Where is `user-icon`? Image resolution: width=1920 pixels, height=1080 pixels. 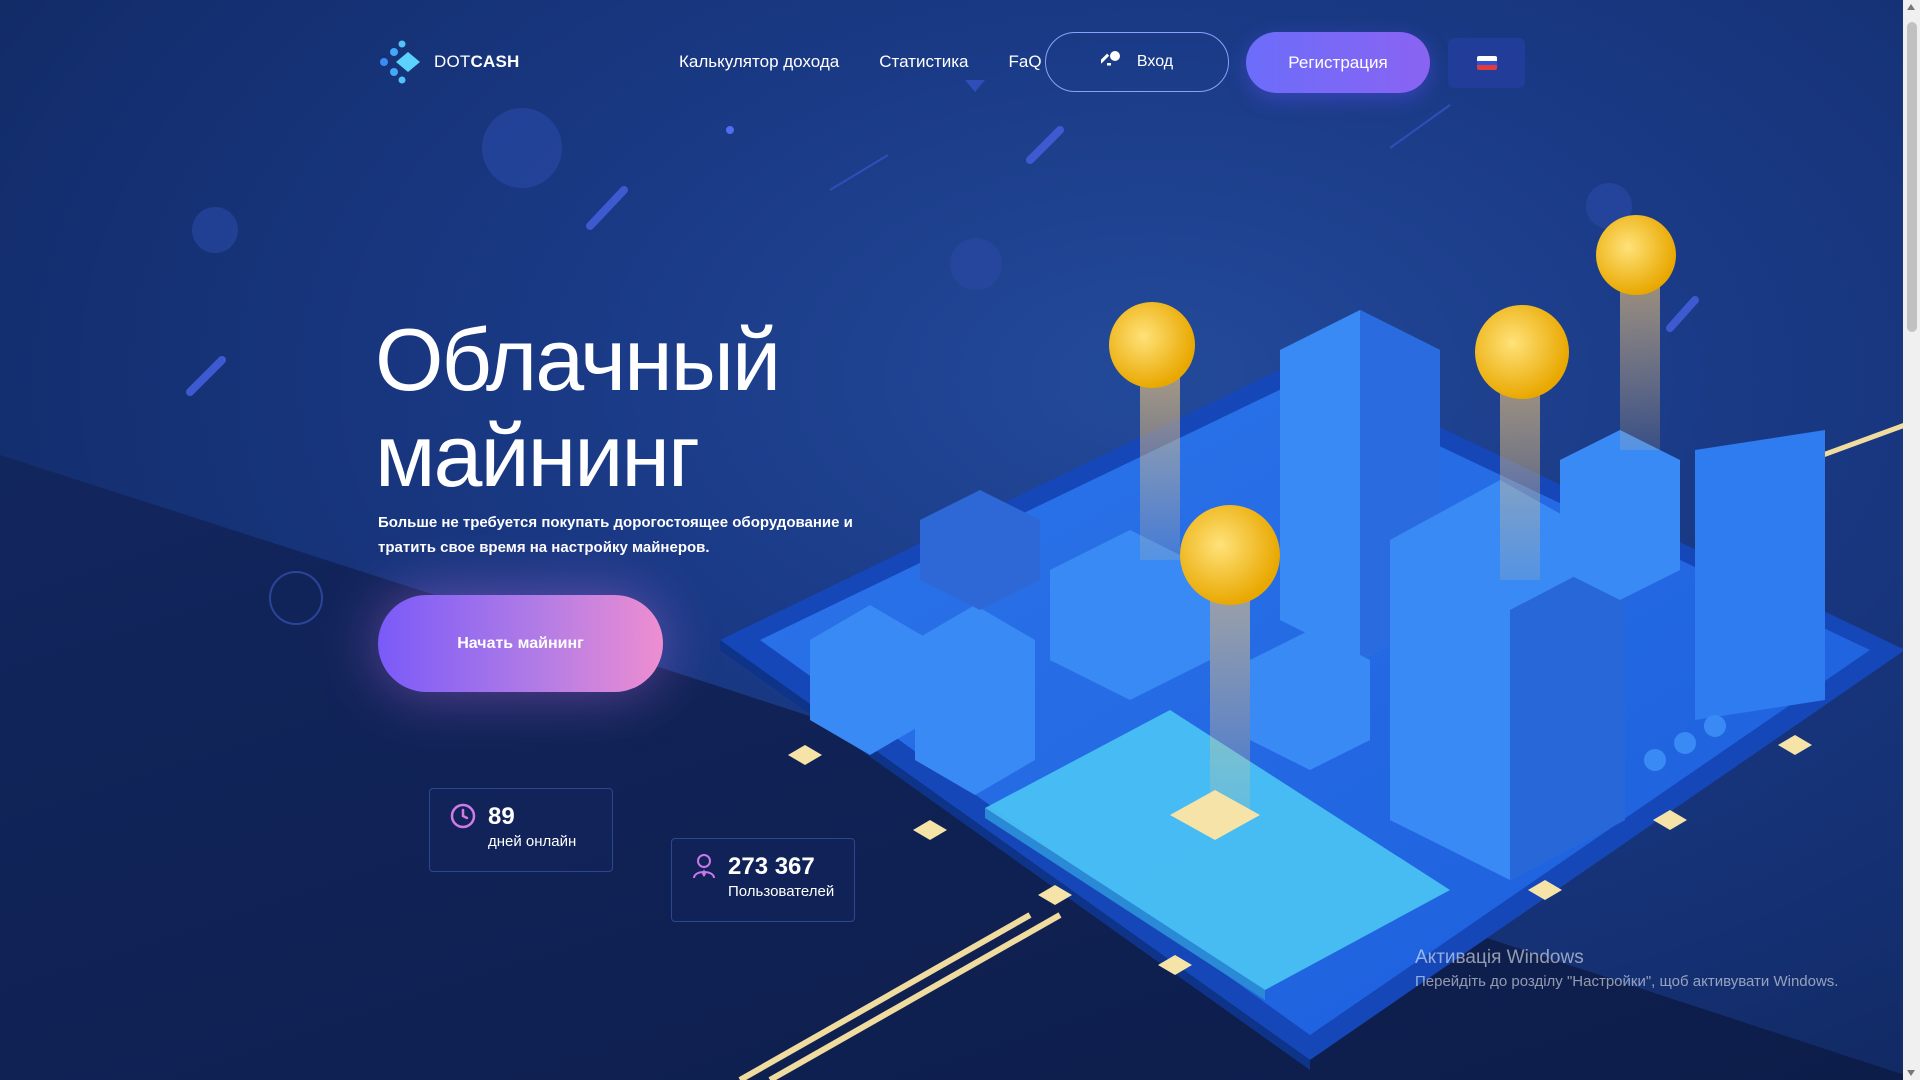 user-icon is located at coordinates (704, 887).